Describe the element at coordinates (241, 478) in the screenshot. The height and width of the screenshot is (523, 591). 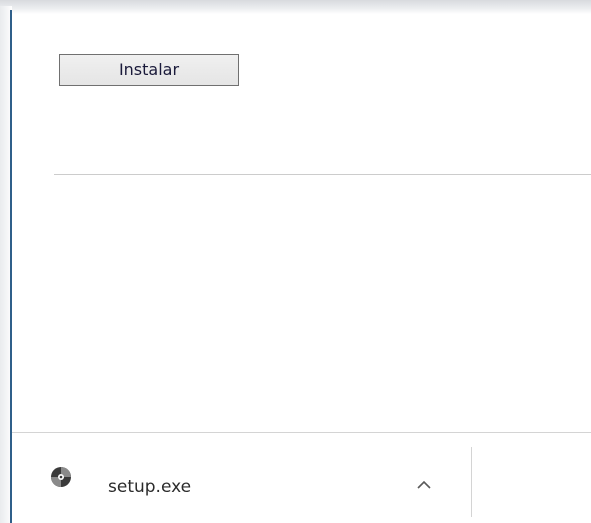
I see `download-item: setup.exe` at that location.